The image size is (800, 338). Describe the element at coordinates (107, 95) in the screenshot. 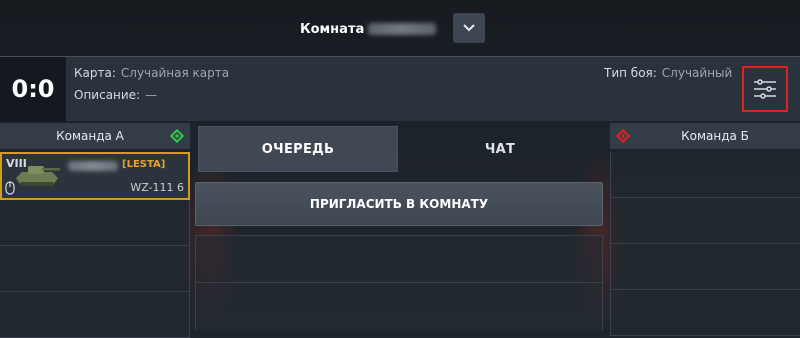

I see `description-label: Описание:` at that location.